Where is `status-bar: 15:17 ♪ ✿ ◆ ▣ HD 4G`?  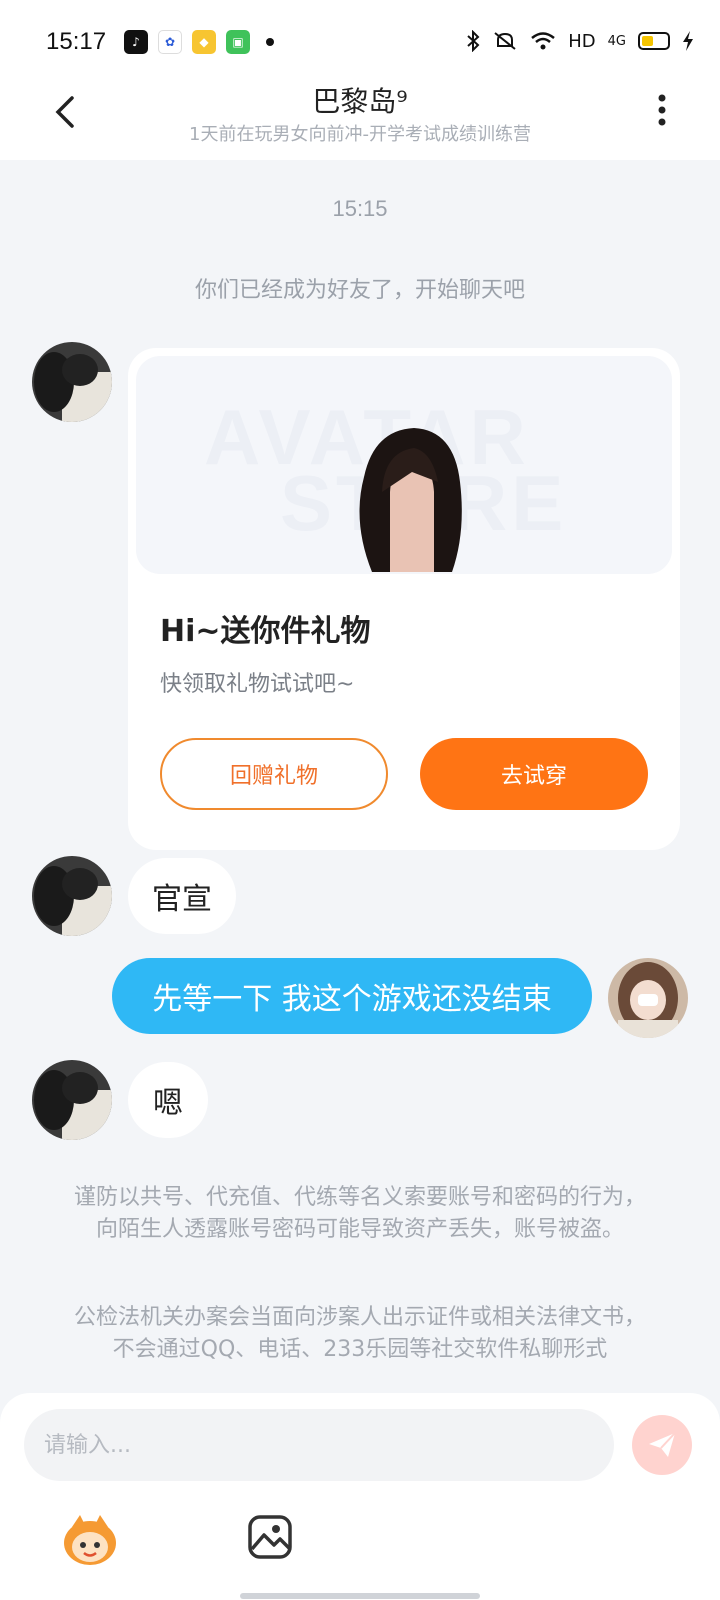 status-bar: 15:17 ♪ ✿ ◆ ▣ HD 4G is located at coordinates (360, 39).